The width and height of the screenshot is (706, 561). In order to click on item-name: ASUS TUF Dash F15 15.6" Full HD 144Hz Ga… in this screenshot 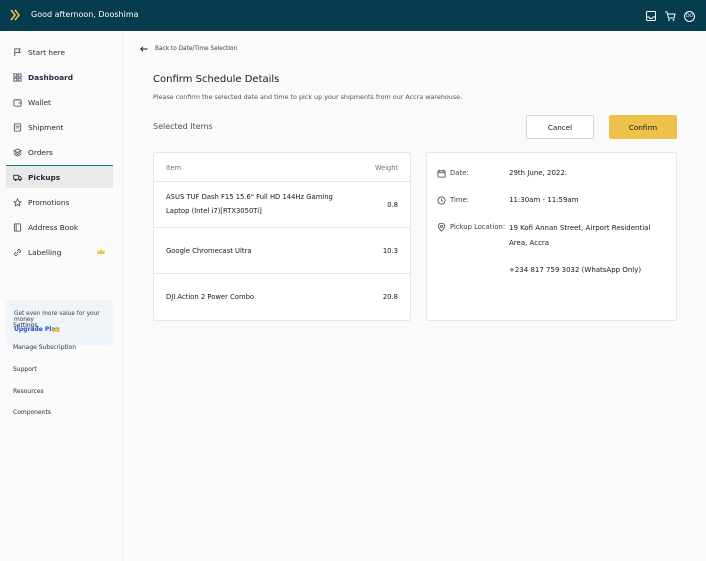, I will do `click(249, 204)`.